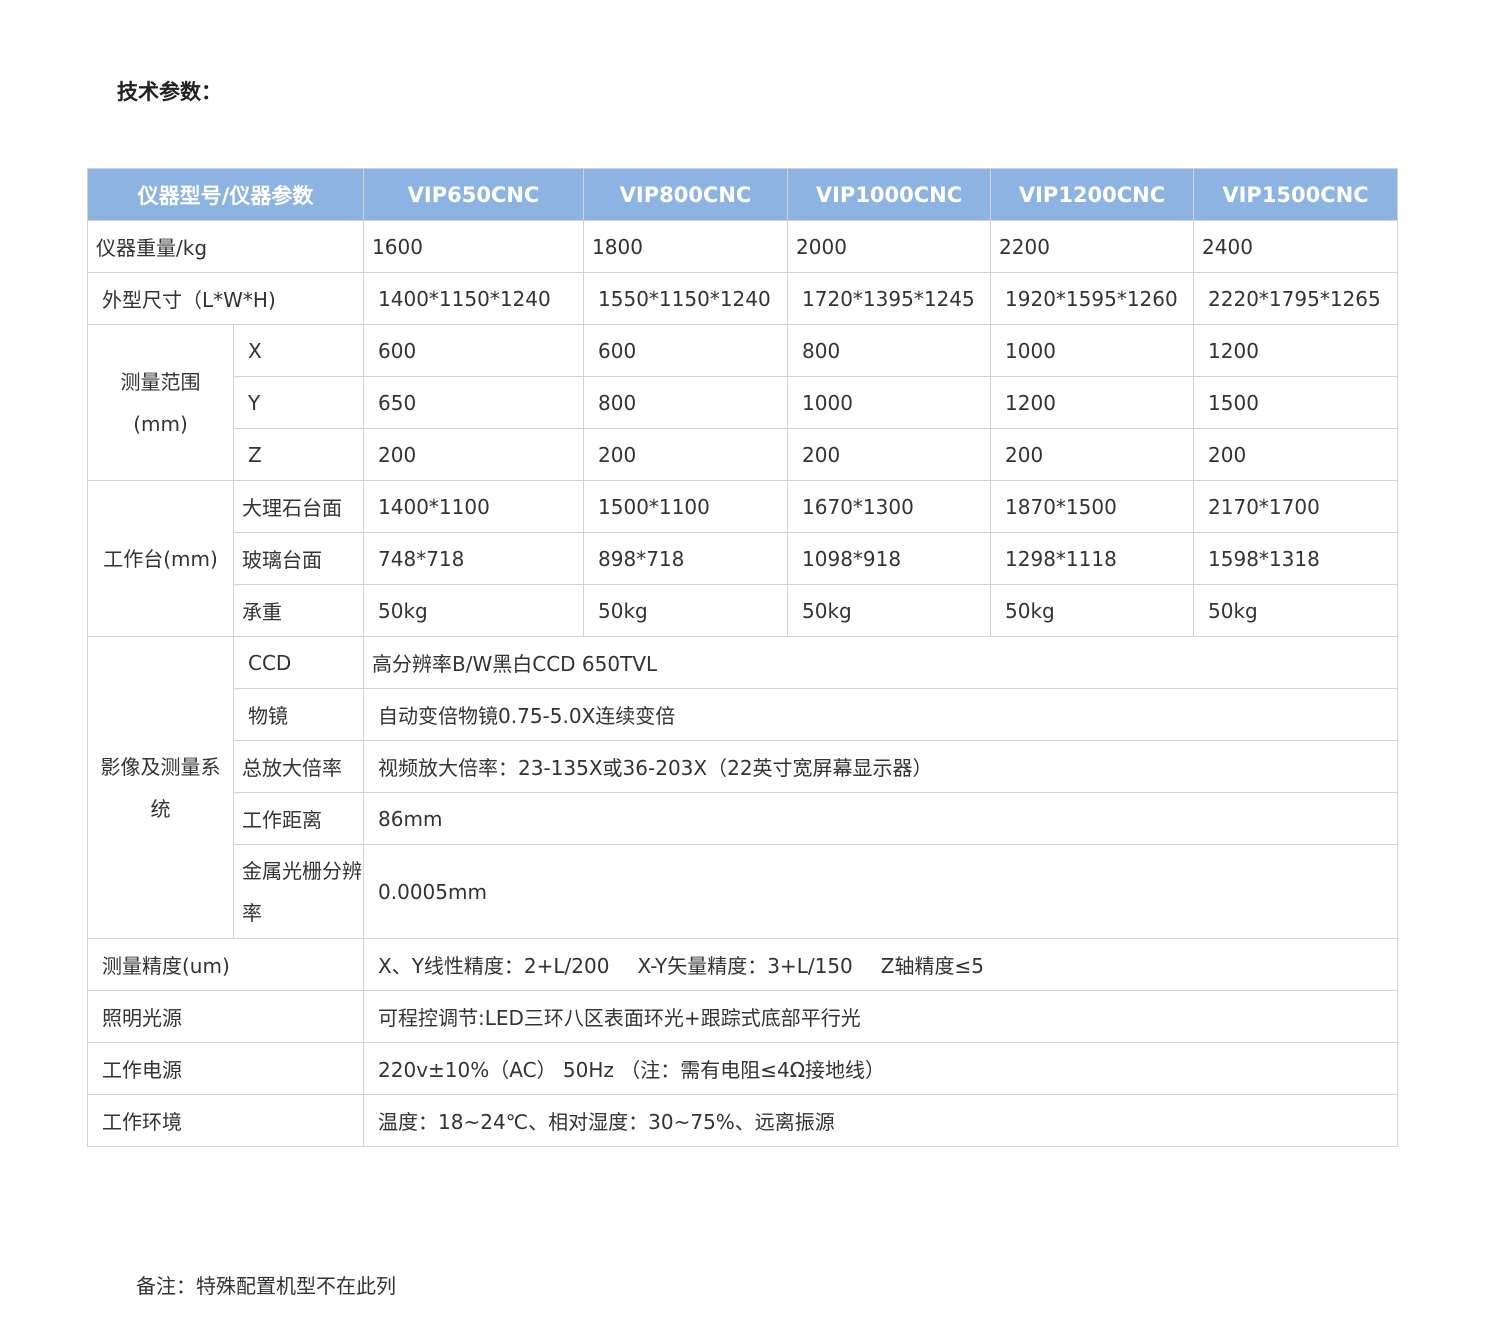 This screenshot has width=1494, height=1320. I want to click on table-row-working-distance: 工作距离 86mm, so click(743, 818).